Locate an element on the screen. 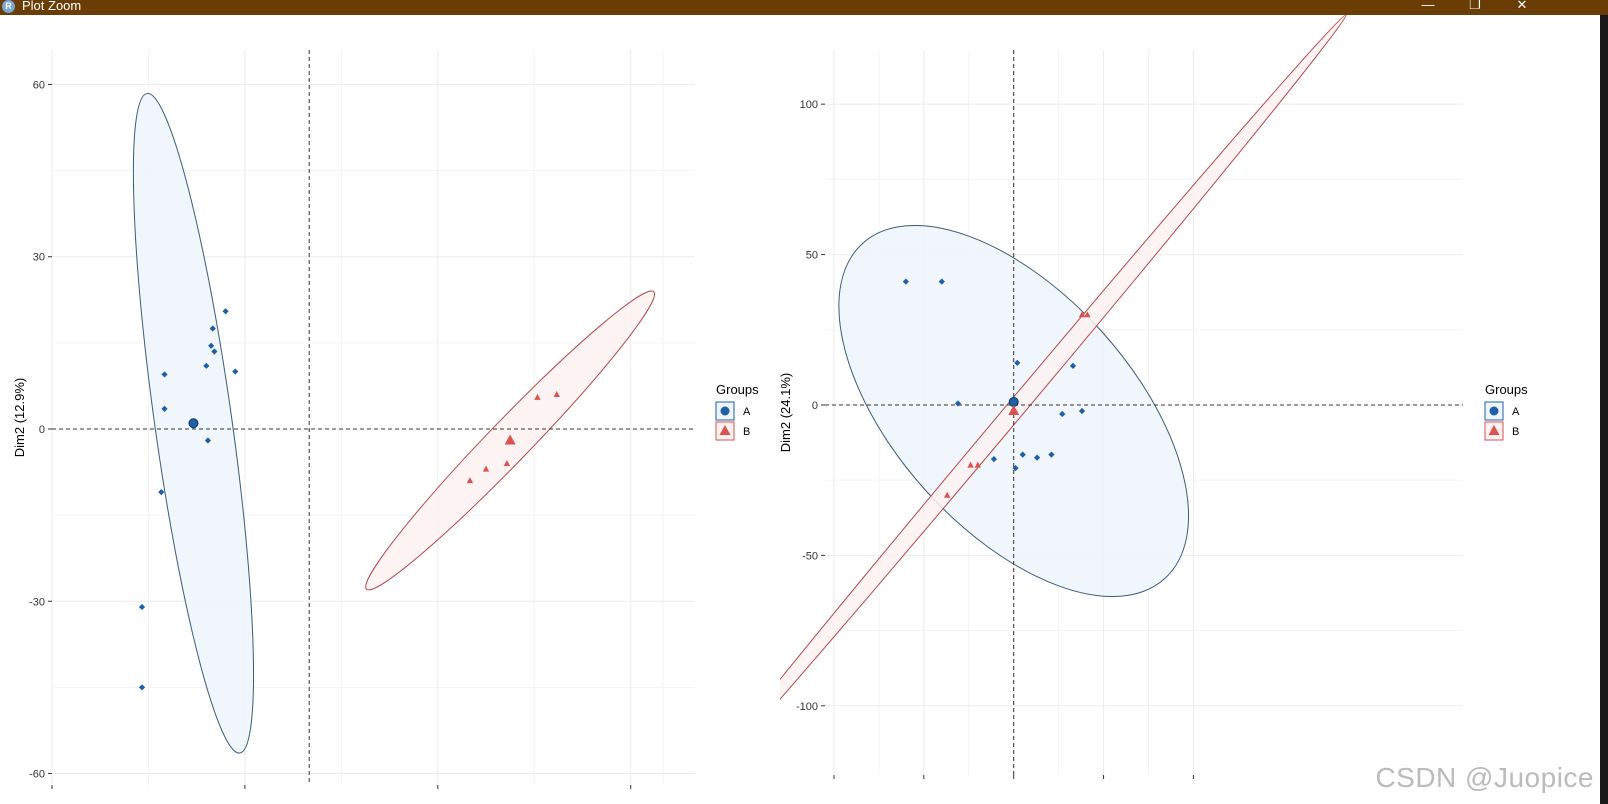  maximize-button: ❐ is located at coordinates (1475, 6).